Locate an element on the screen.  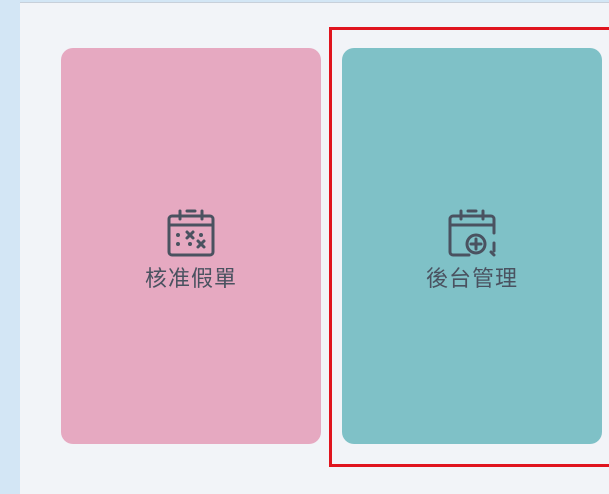
calendar-plus-icon is located at coordinates (472, 233).